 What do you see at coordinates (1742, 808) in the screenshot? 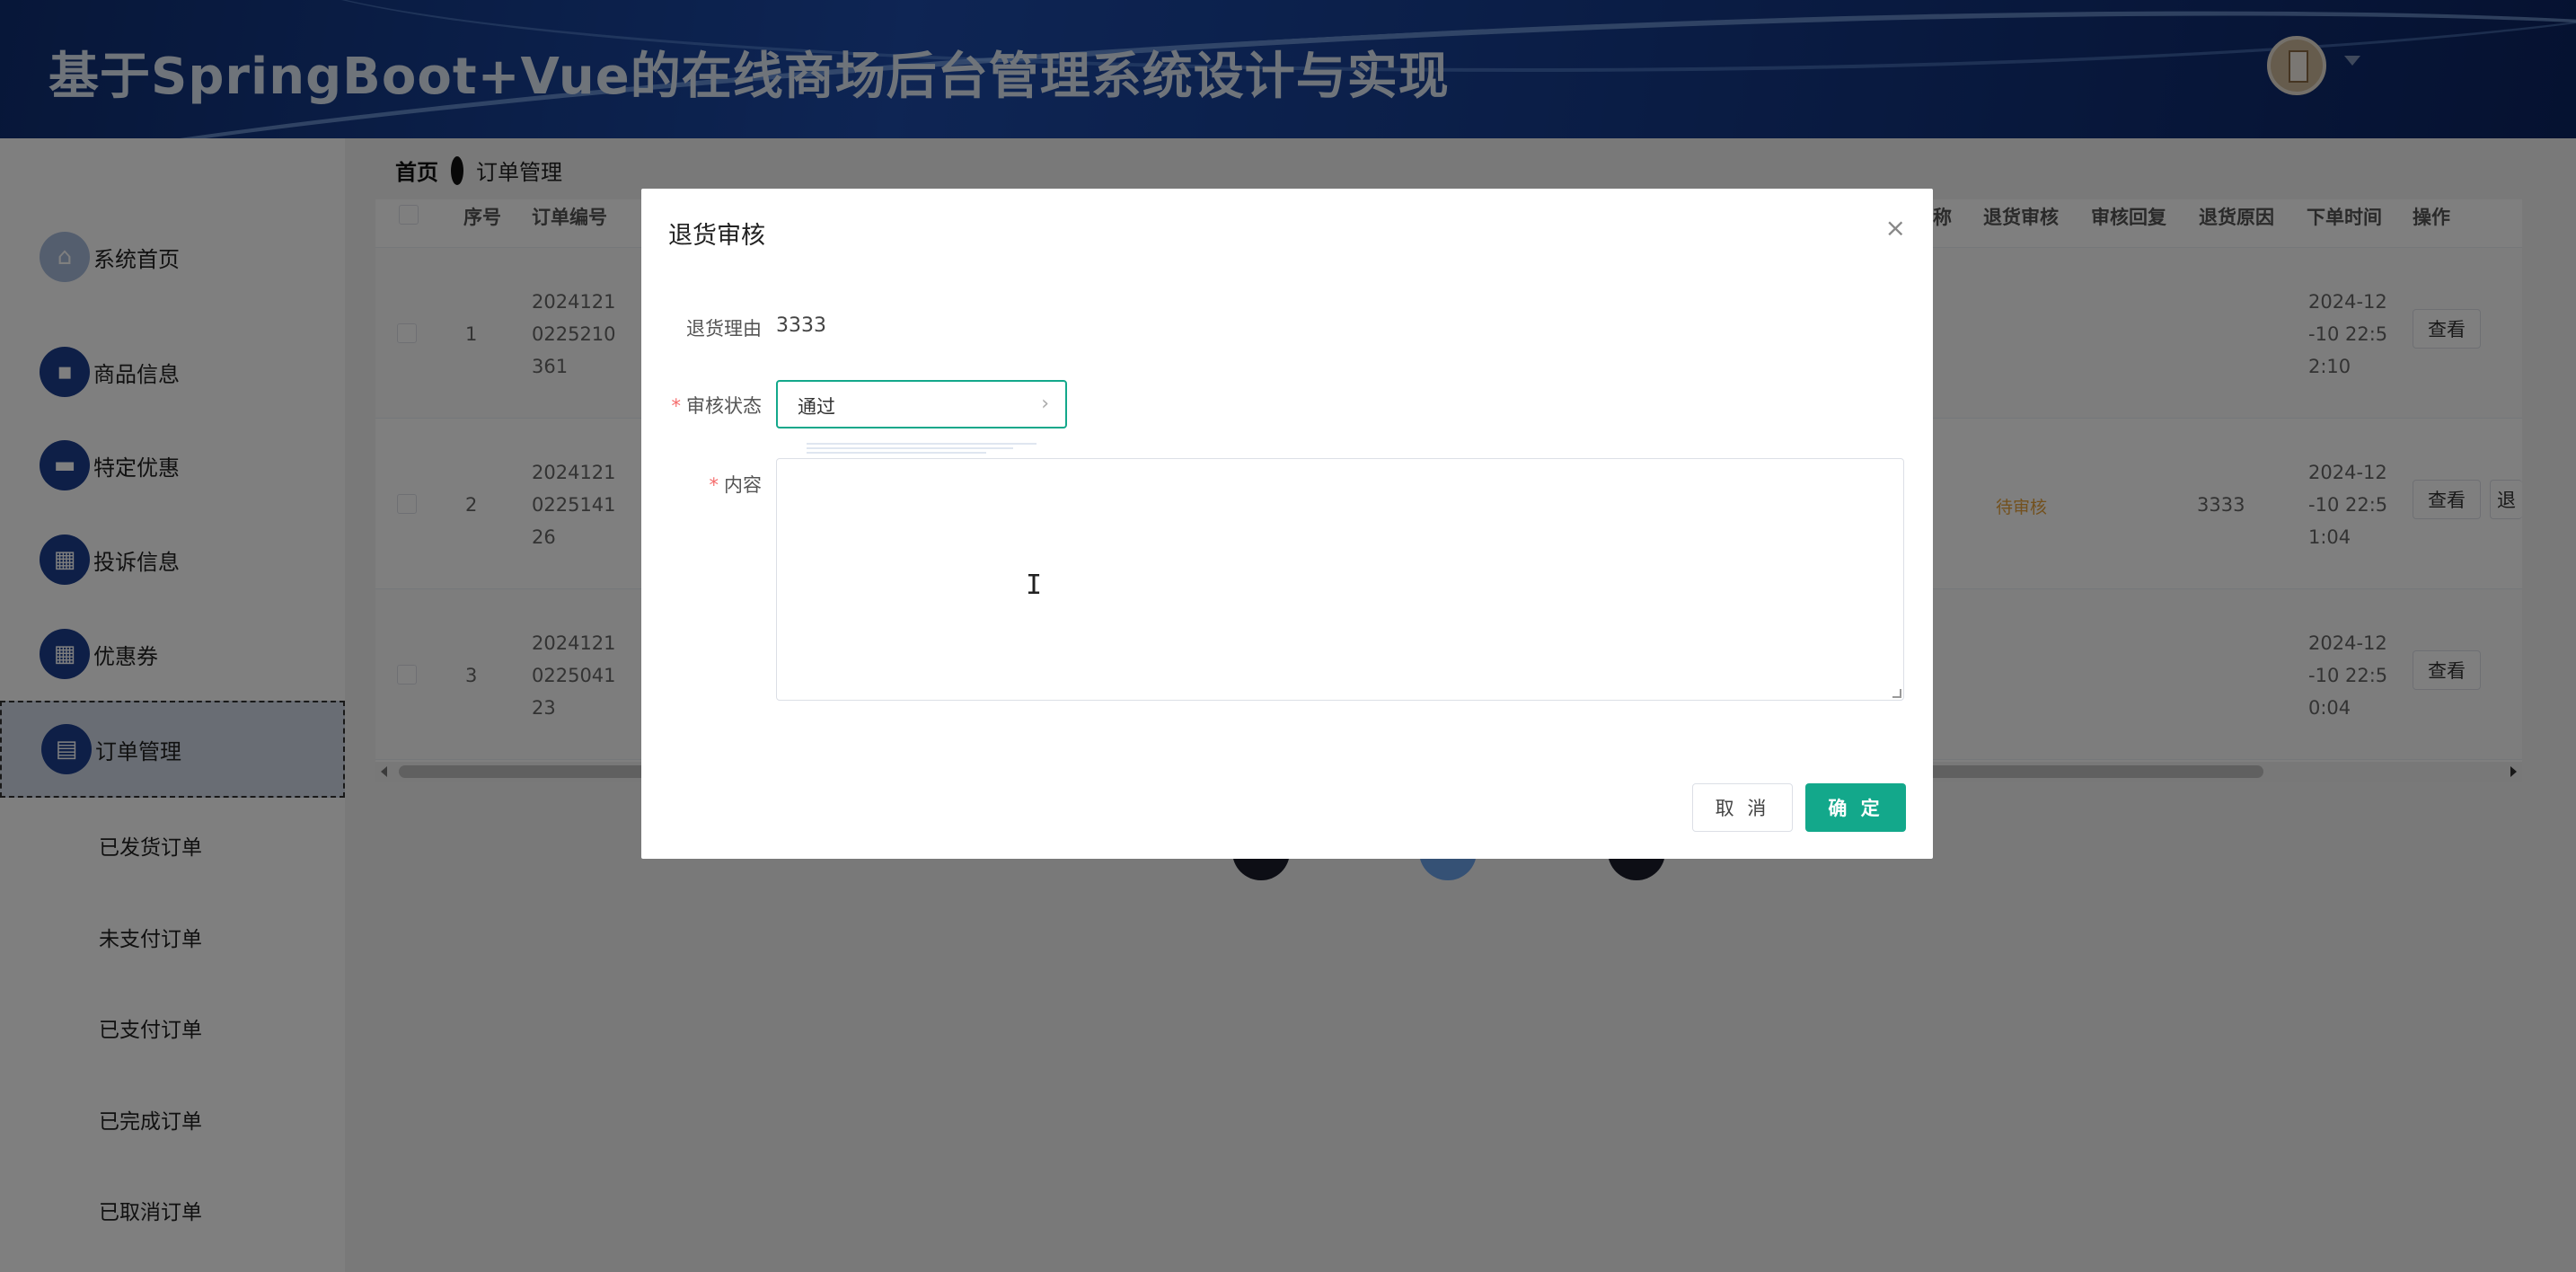
I see `cancel-button: 取 消` at bounding box center [1742, 808].